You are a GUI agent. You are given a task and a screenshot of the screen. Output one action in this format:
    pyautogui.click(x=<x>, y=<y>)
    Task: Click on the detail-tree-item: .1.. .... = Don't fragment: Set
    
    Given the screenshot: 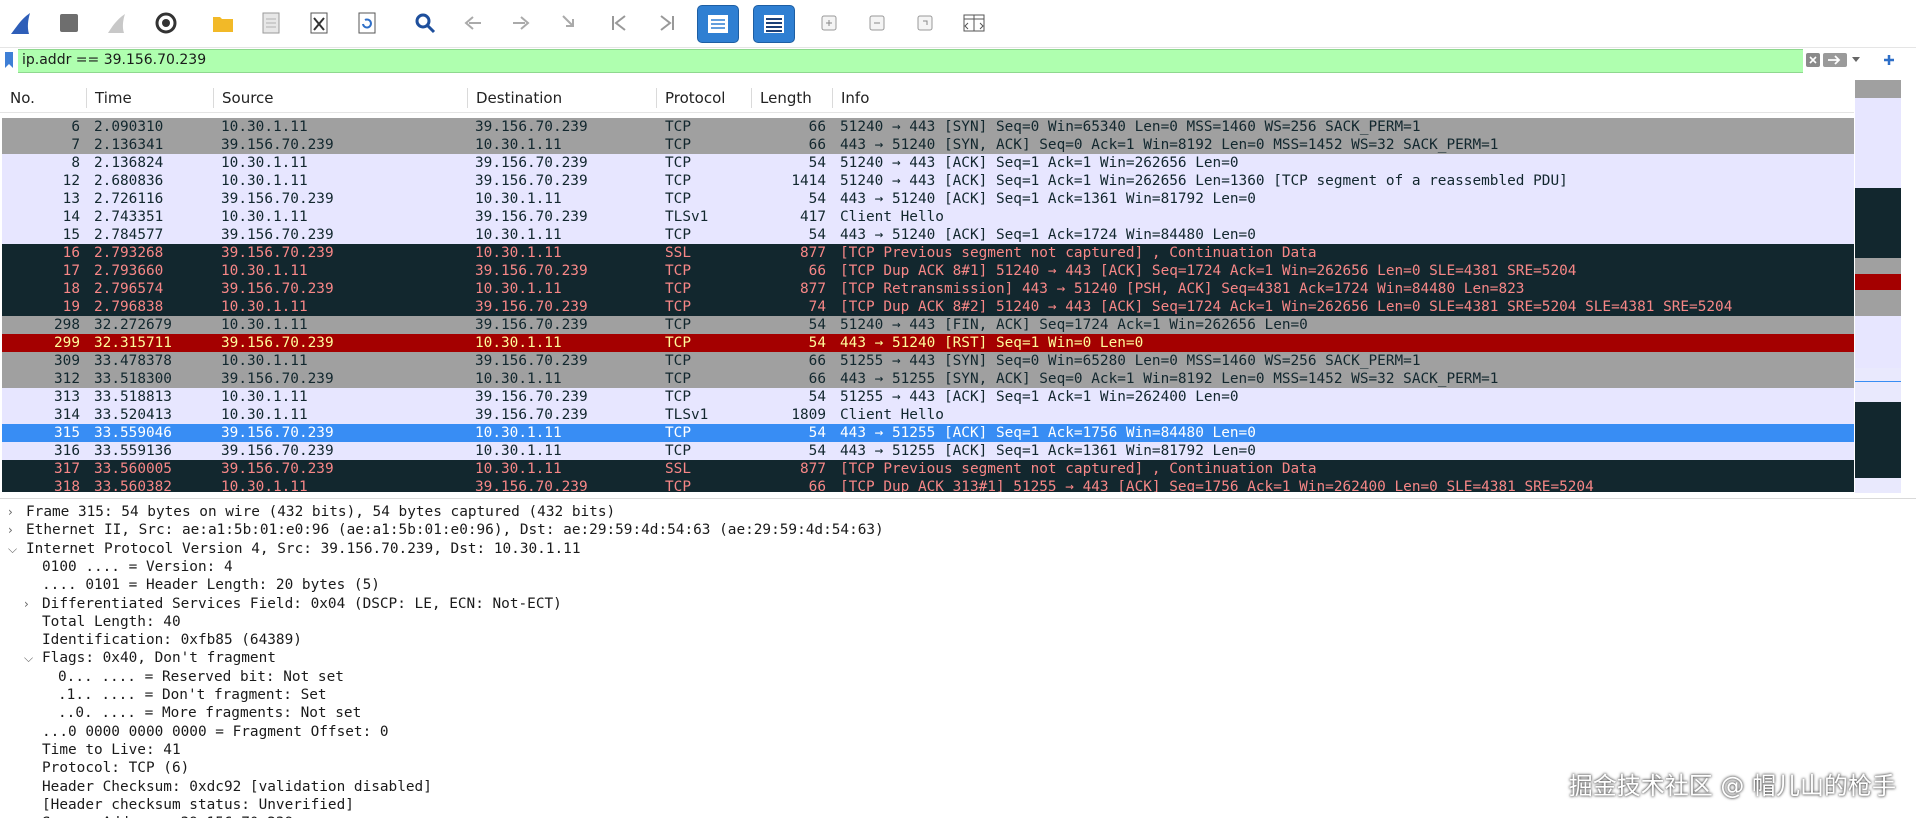 What is the action you would take?
    pyautogui.click(x=192, y=695)
    